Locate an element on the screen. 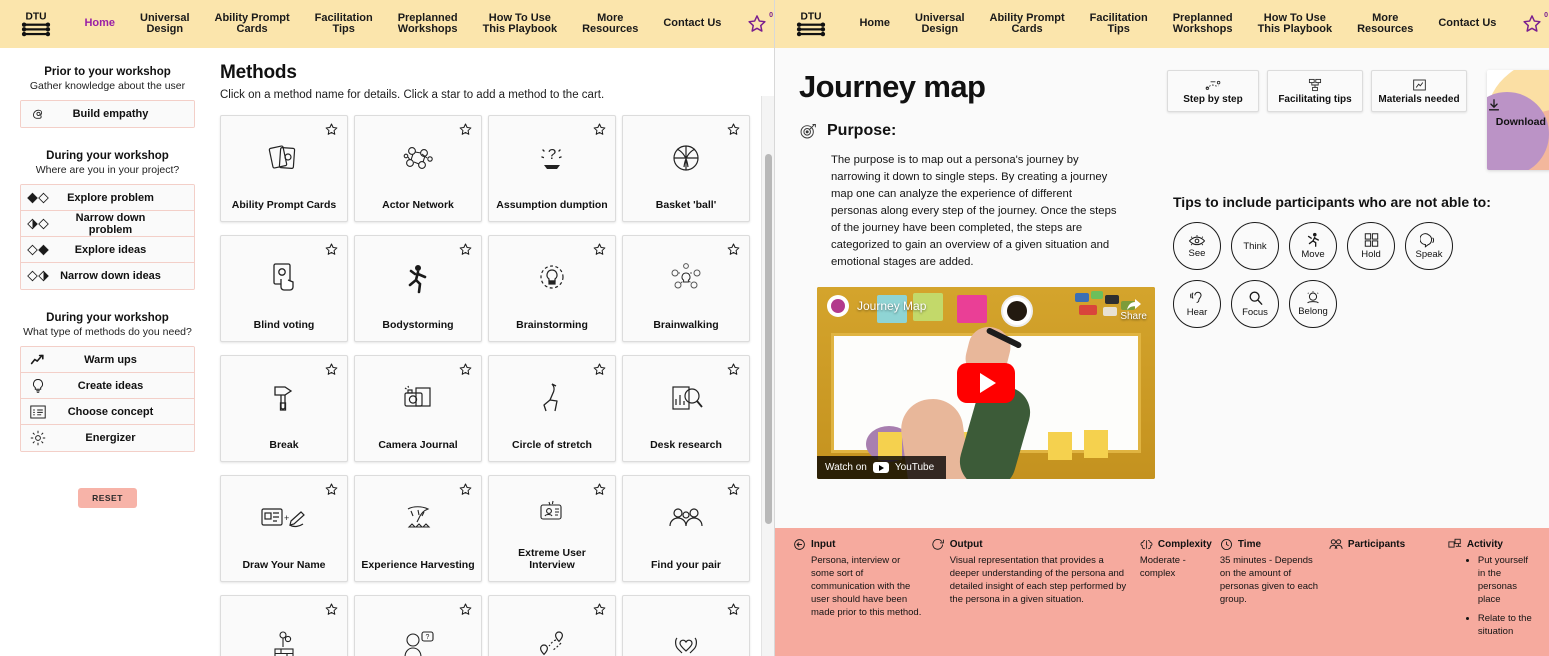 The width and height of the screenshot is (1549, 656). sidebar-item-explore-problem: Explore problem is located at coordinates (107, 198).